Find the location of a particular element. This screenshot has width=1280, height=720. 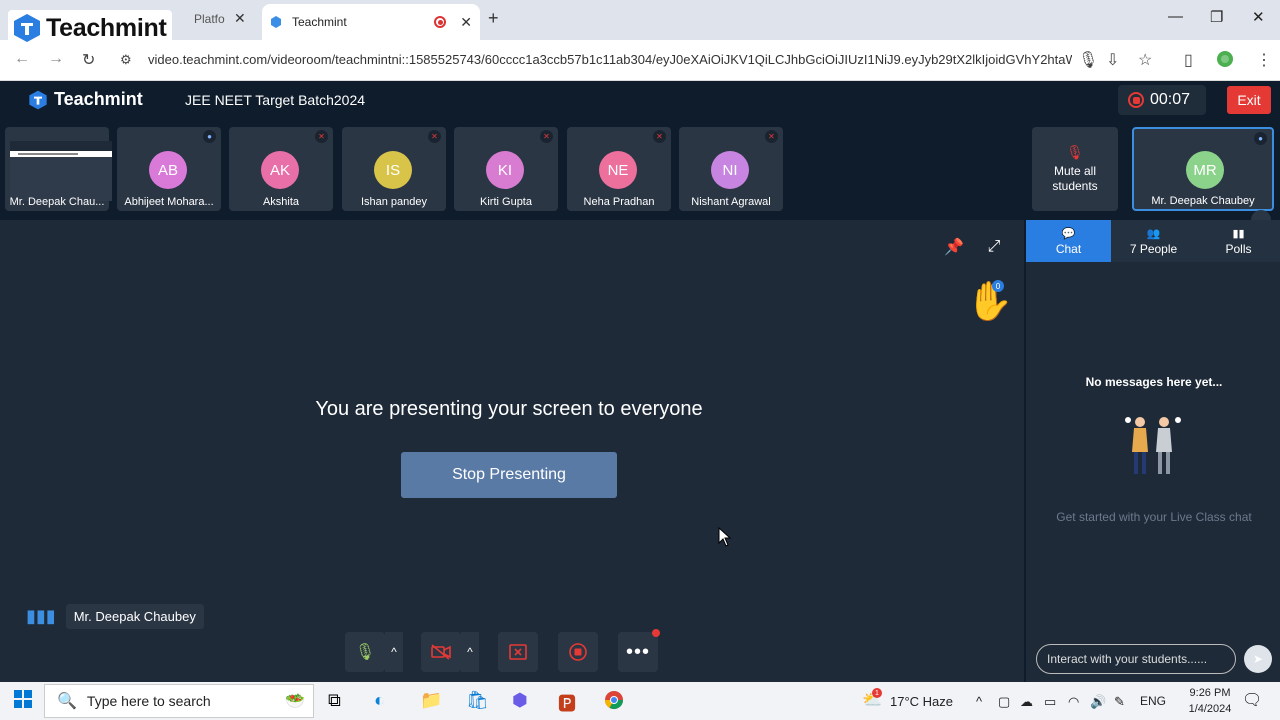

camera-off-button is located at coordinates (441, 652).